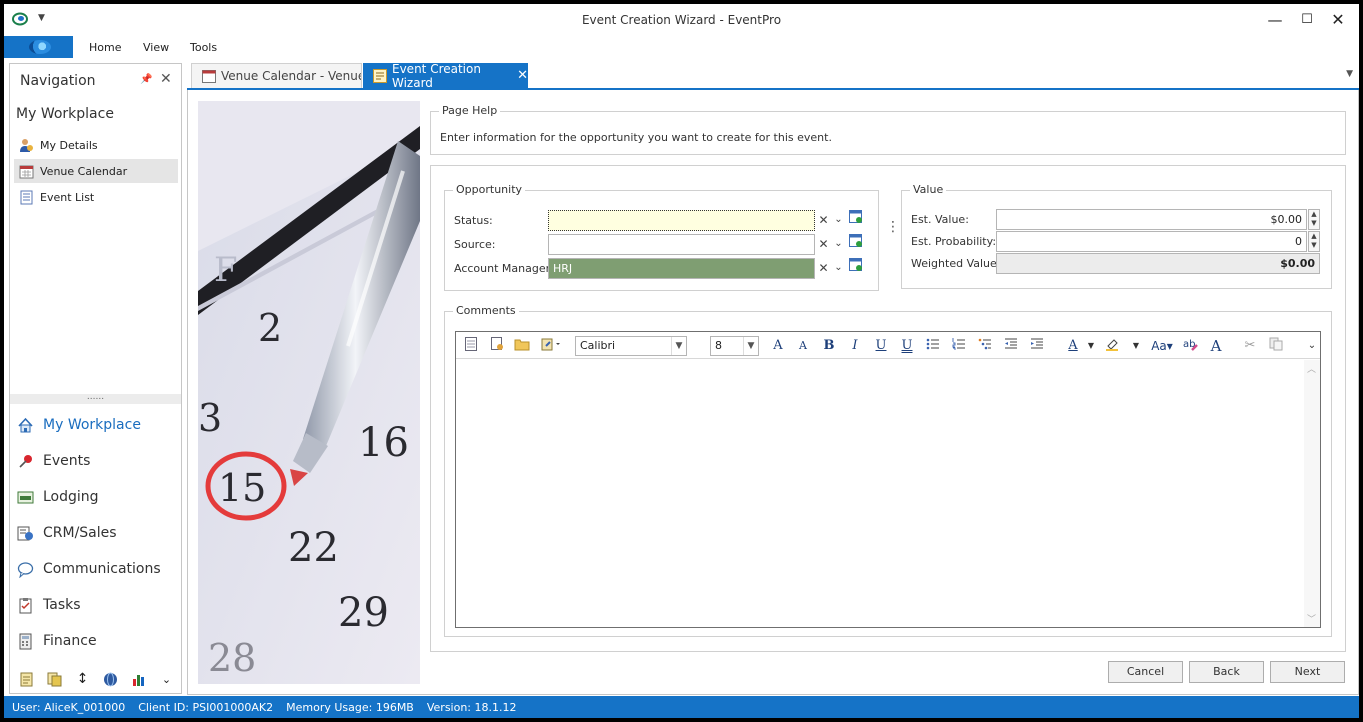 The height and width of the screenshot is (722, 1363). I want to click on ribbon-tab-view: View, so click(156, 47).